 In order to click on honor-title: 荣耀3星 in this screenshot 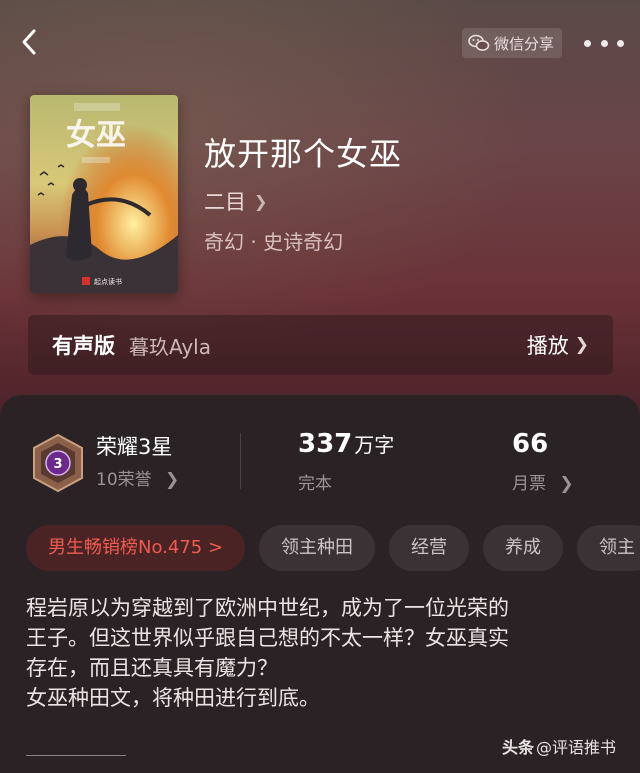, I will do `click(134, 447)`.